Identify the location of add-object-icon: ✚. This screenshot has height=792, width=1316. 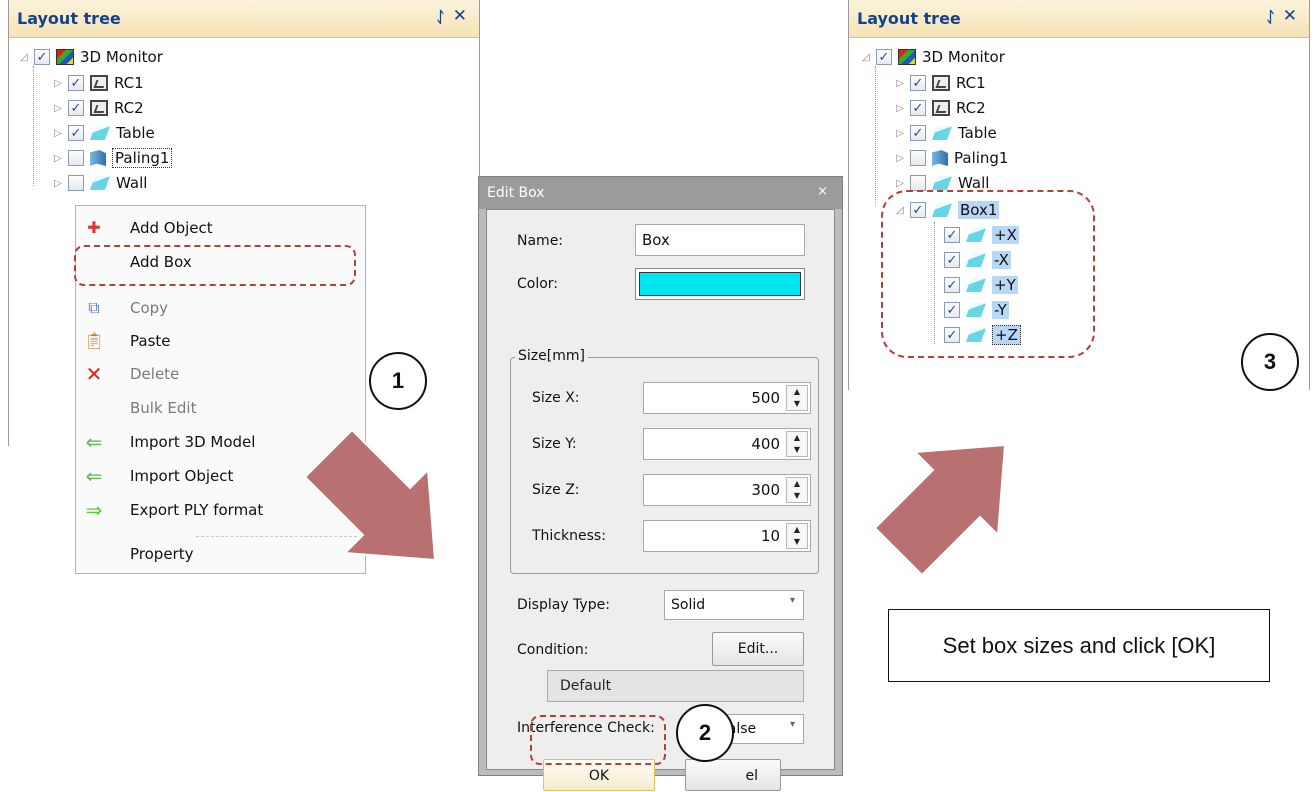
(94, 227).